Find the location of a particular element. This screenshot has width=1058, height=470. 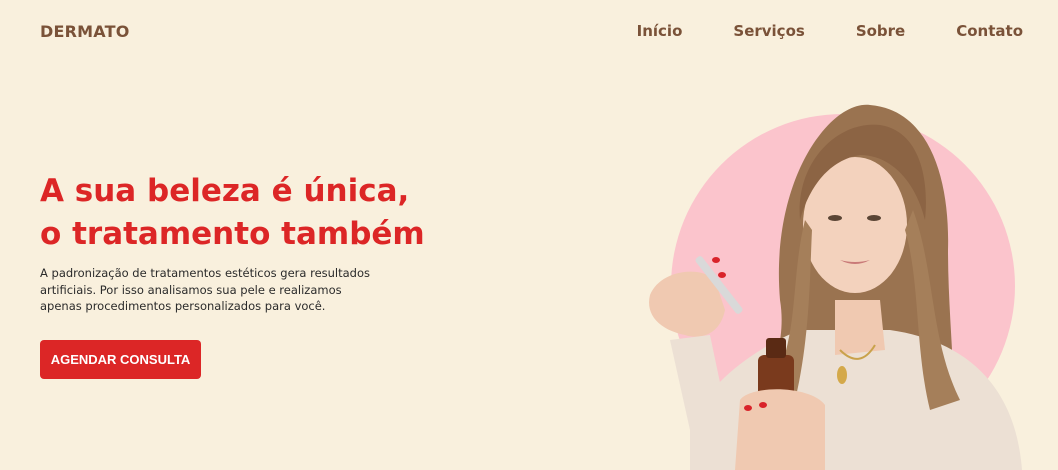

schedule-consultation-button: AGENDAR CONSULTA is located at coordinates (120, 359).